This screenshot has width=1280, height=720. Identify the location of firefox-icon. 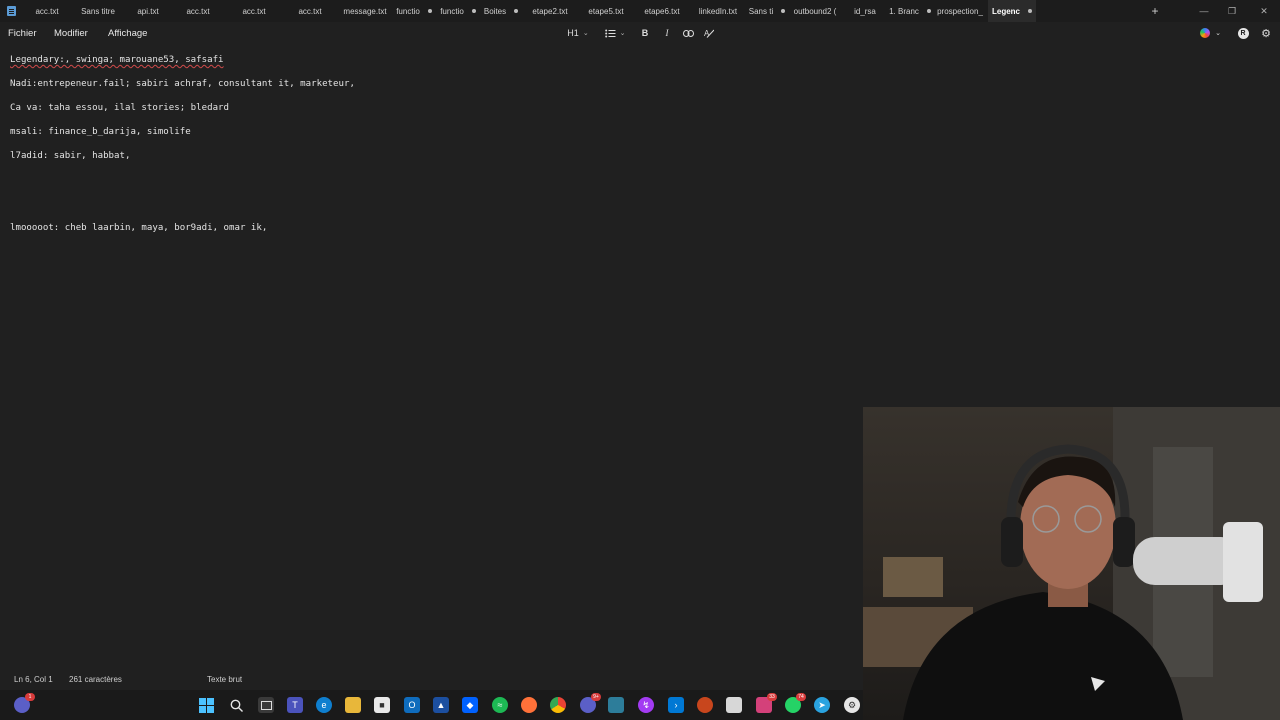
(529, 705).